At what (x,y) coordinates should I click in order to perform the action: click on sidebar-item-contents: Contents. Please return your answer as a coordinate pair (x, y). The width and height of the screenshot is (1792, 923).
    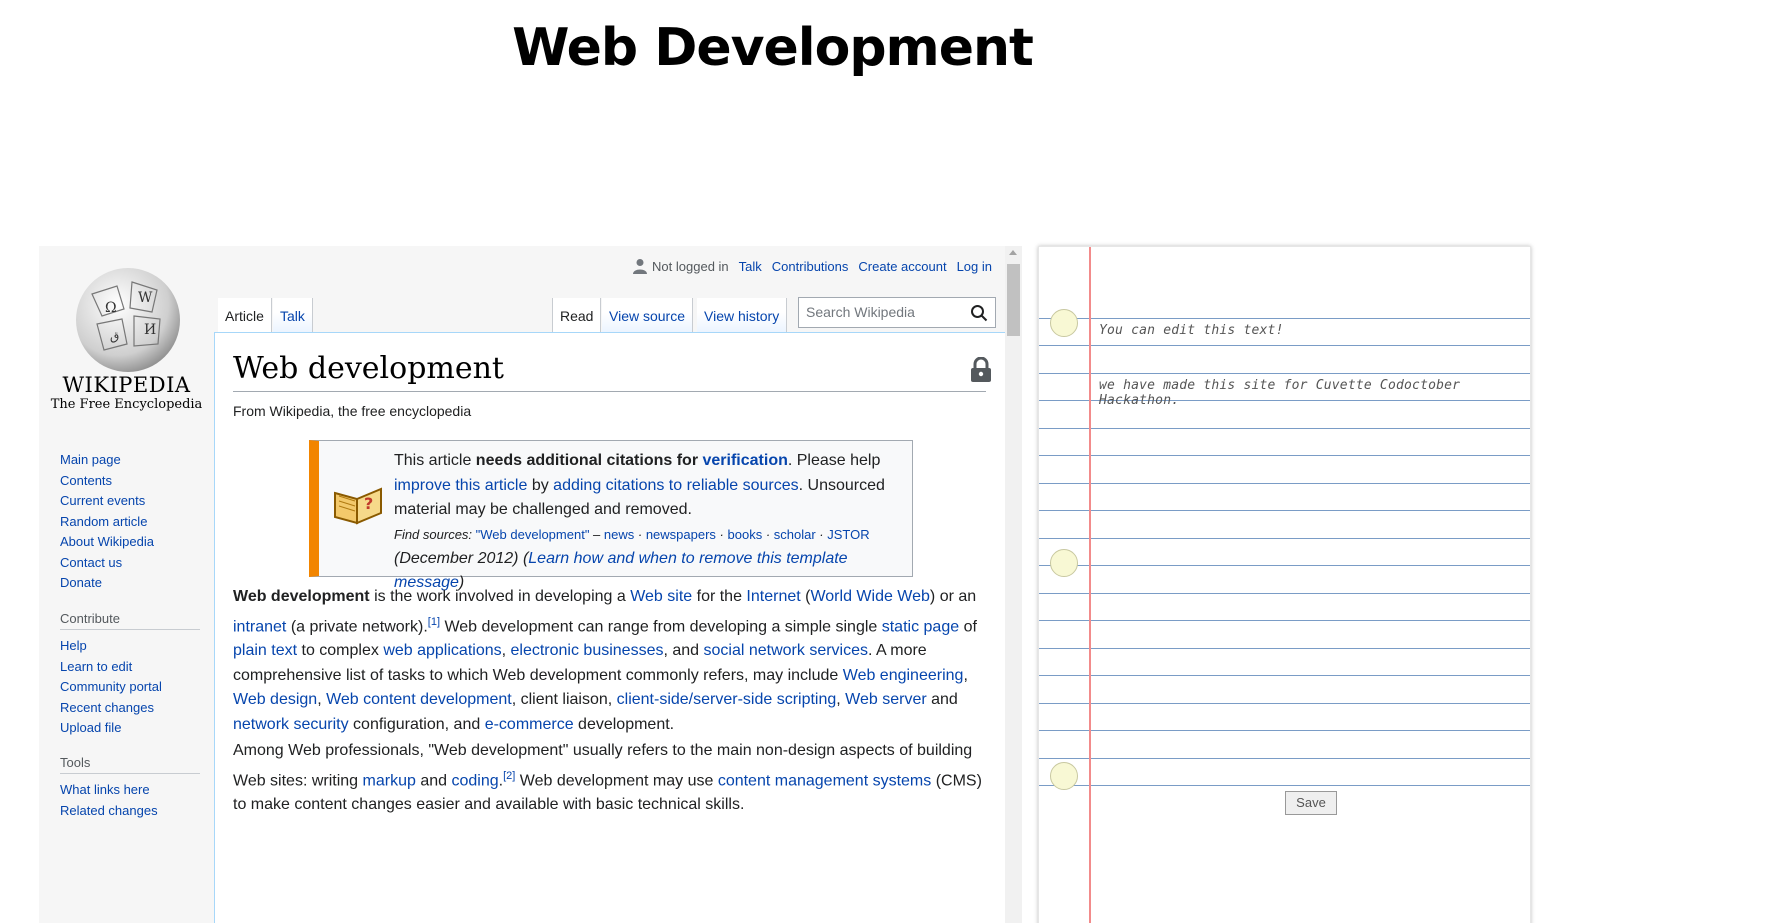
    Looking at the image, I should click on (130, 481).